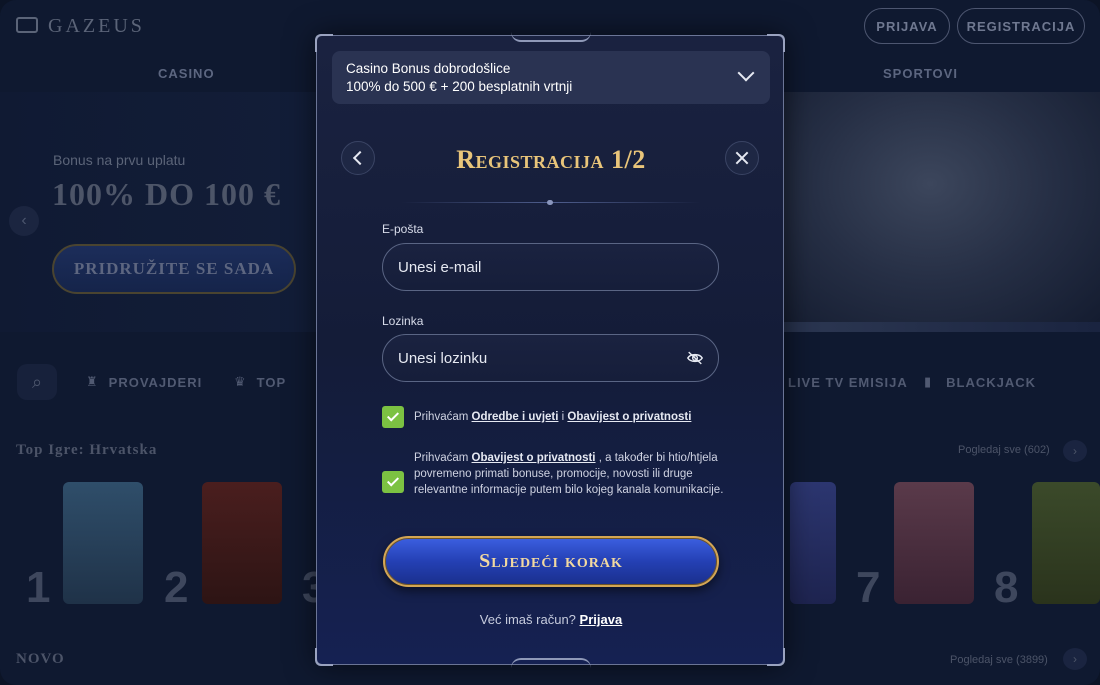 This screenshot has height=685, width=1100. Describe the element at coordinates (155, 382) in the screenshot. I see `category-label: PROVAJDERI` at that location.